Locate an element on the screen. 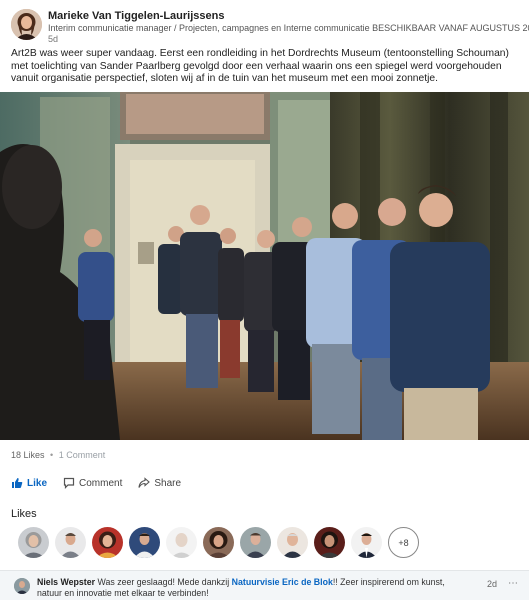 This screenshot has height=600, width=529. avatar-woman-red is located at coordinates (107, 542).